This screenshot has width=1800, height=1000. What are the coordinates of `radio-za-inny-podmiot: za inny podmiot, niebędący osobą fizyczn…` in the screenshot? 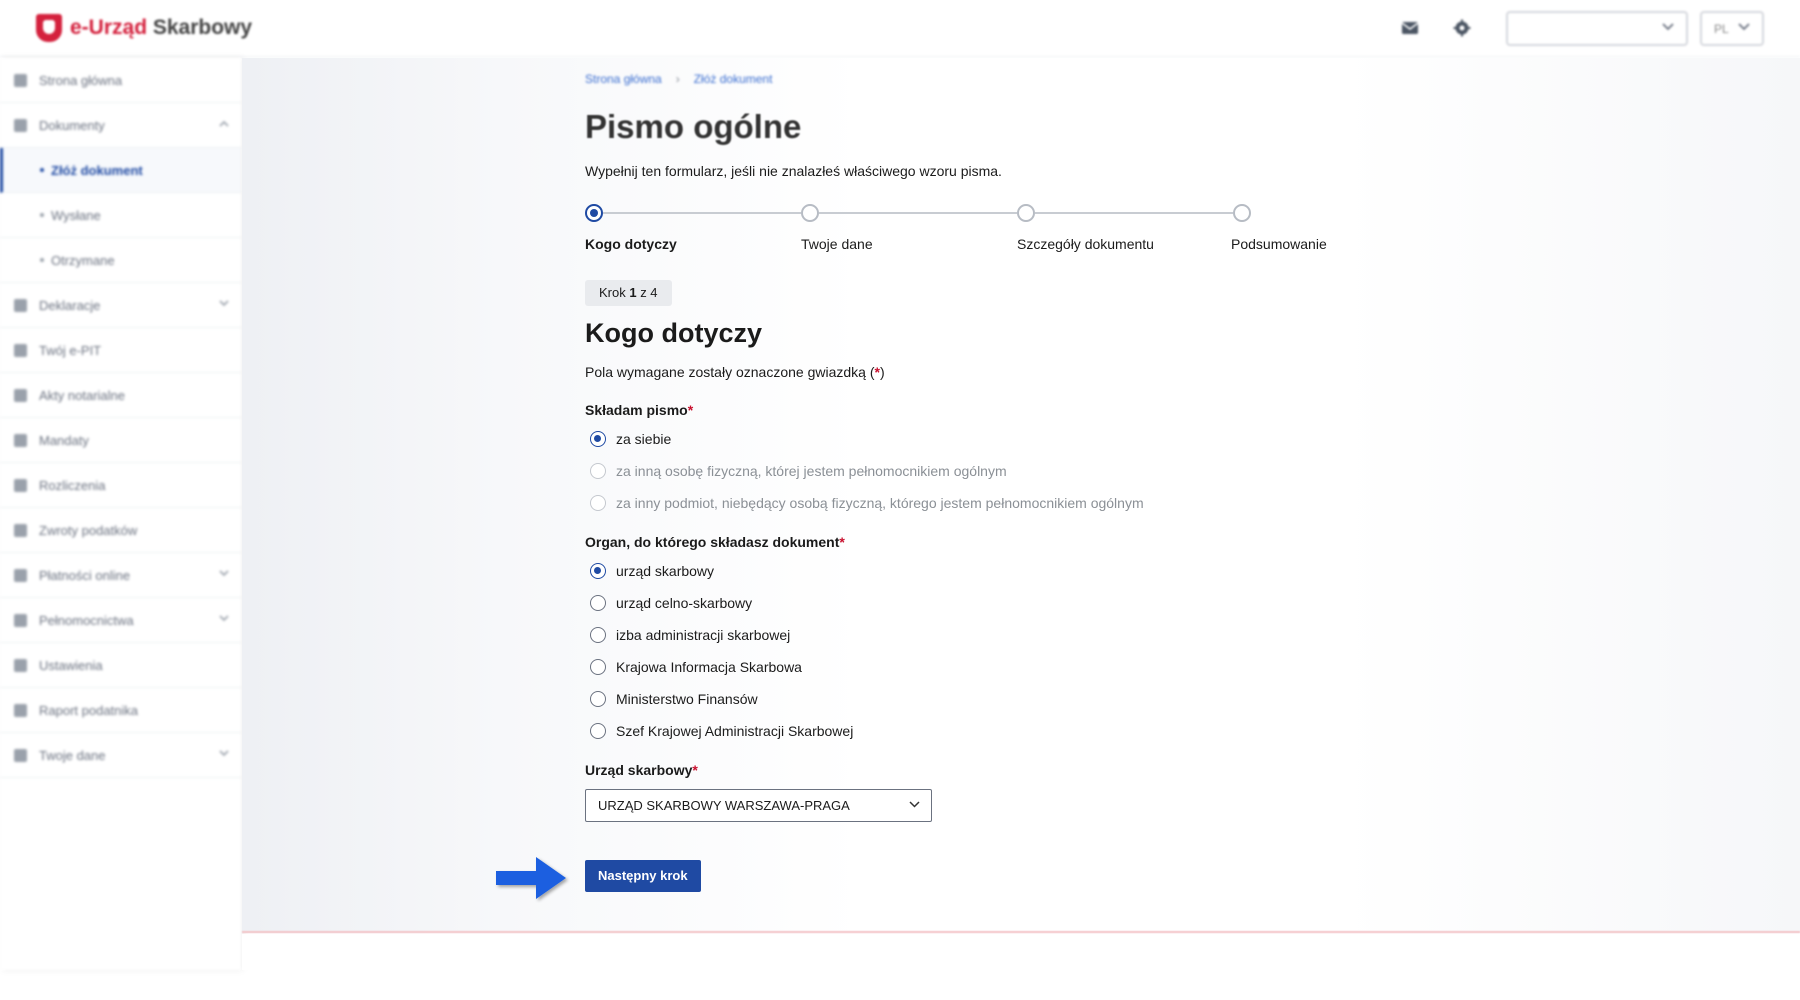 It's located at (867, 503).